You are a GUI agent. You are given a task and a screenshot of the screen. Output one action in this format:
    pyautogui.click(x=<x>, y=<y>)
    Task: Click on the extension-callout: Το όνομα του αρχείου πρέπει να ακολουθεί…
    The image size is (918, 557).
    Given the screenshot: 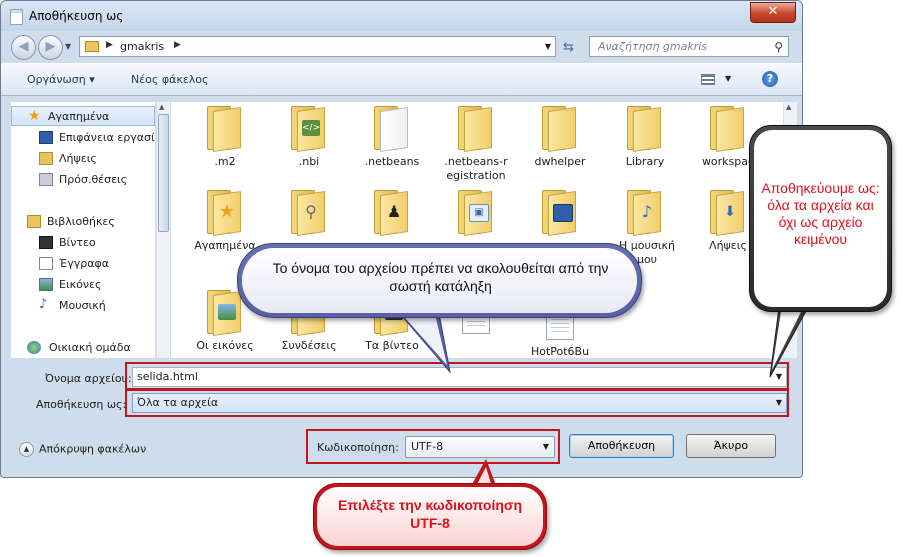 What is the action you would take?
    pyautogui.click(x=439, y=280)
    